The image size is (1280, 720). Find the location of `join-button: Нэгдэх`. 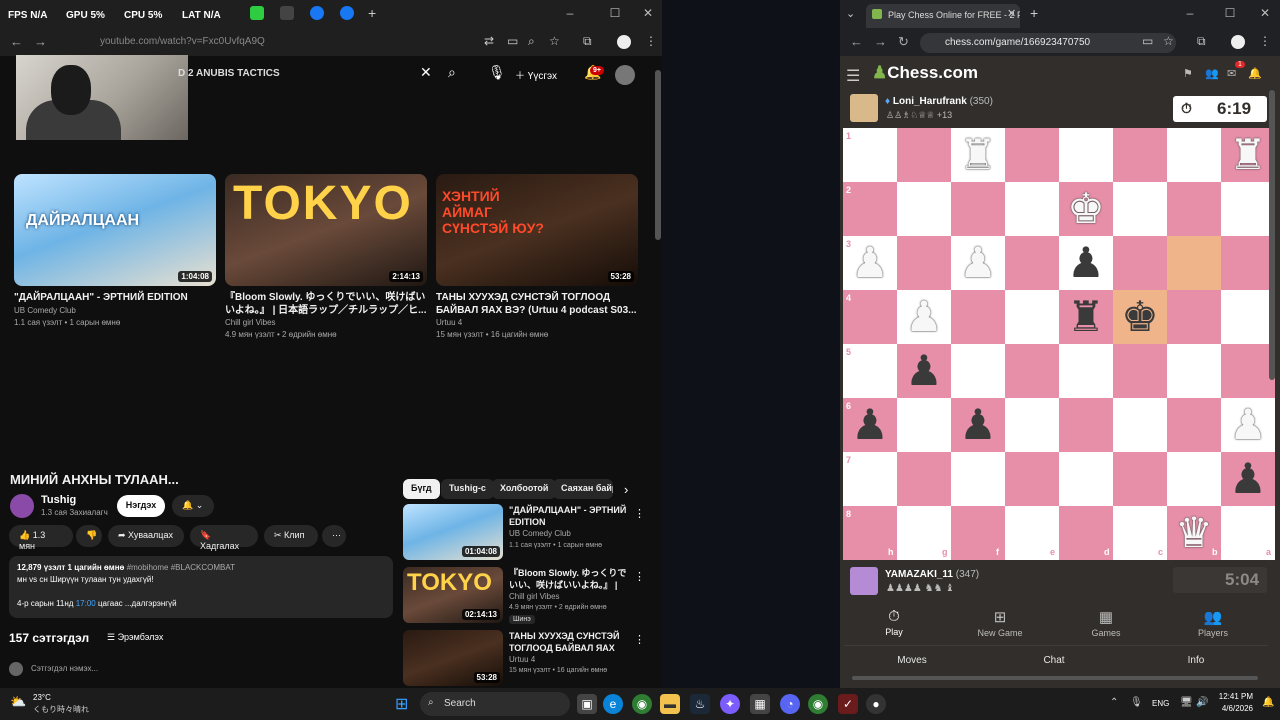

join-button: Нэгдэх is located at coordinates (141, 506).